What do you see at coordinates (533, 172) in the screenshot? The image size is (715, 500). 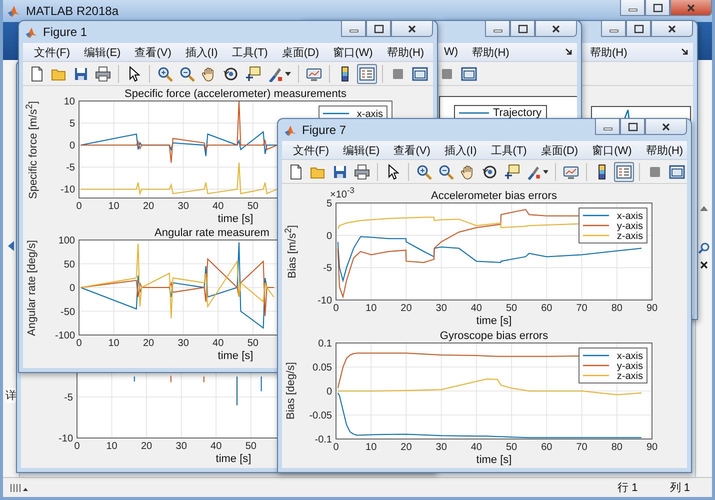 I see `brush-icon` at bounding box center [533, 172].